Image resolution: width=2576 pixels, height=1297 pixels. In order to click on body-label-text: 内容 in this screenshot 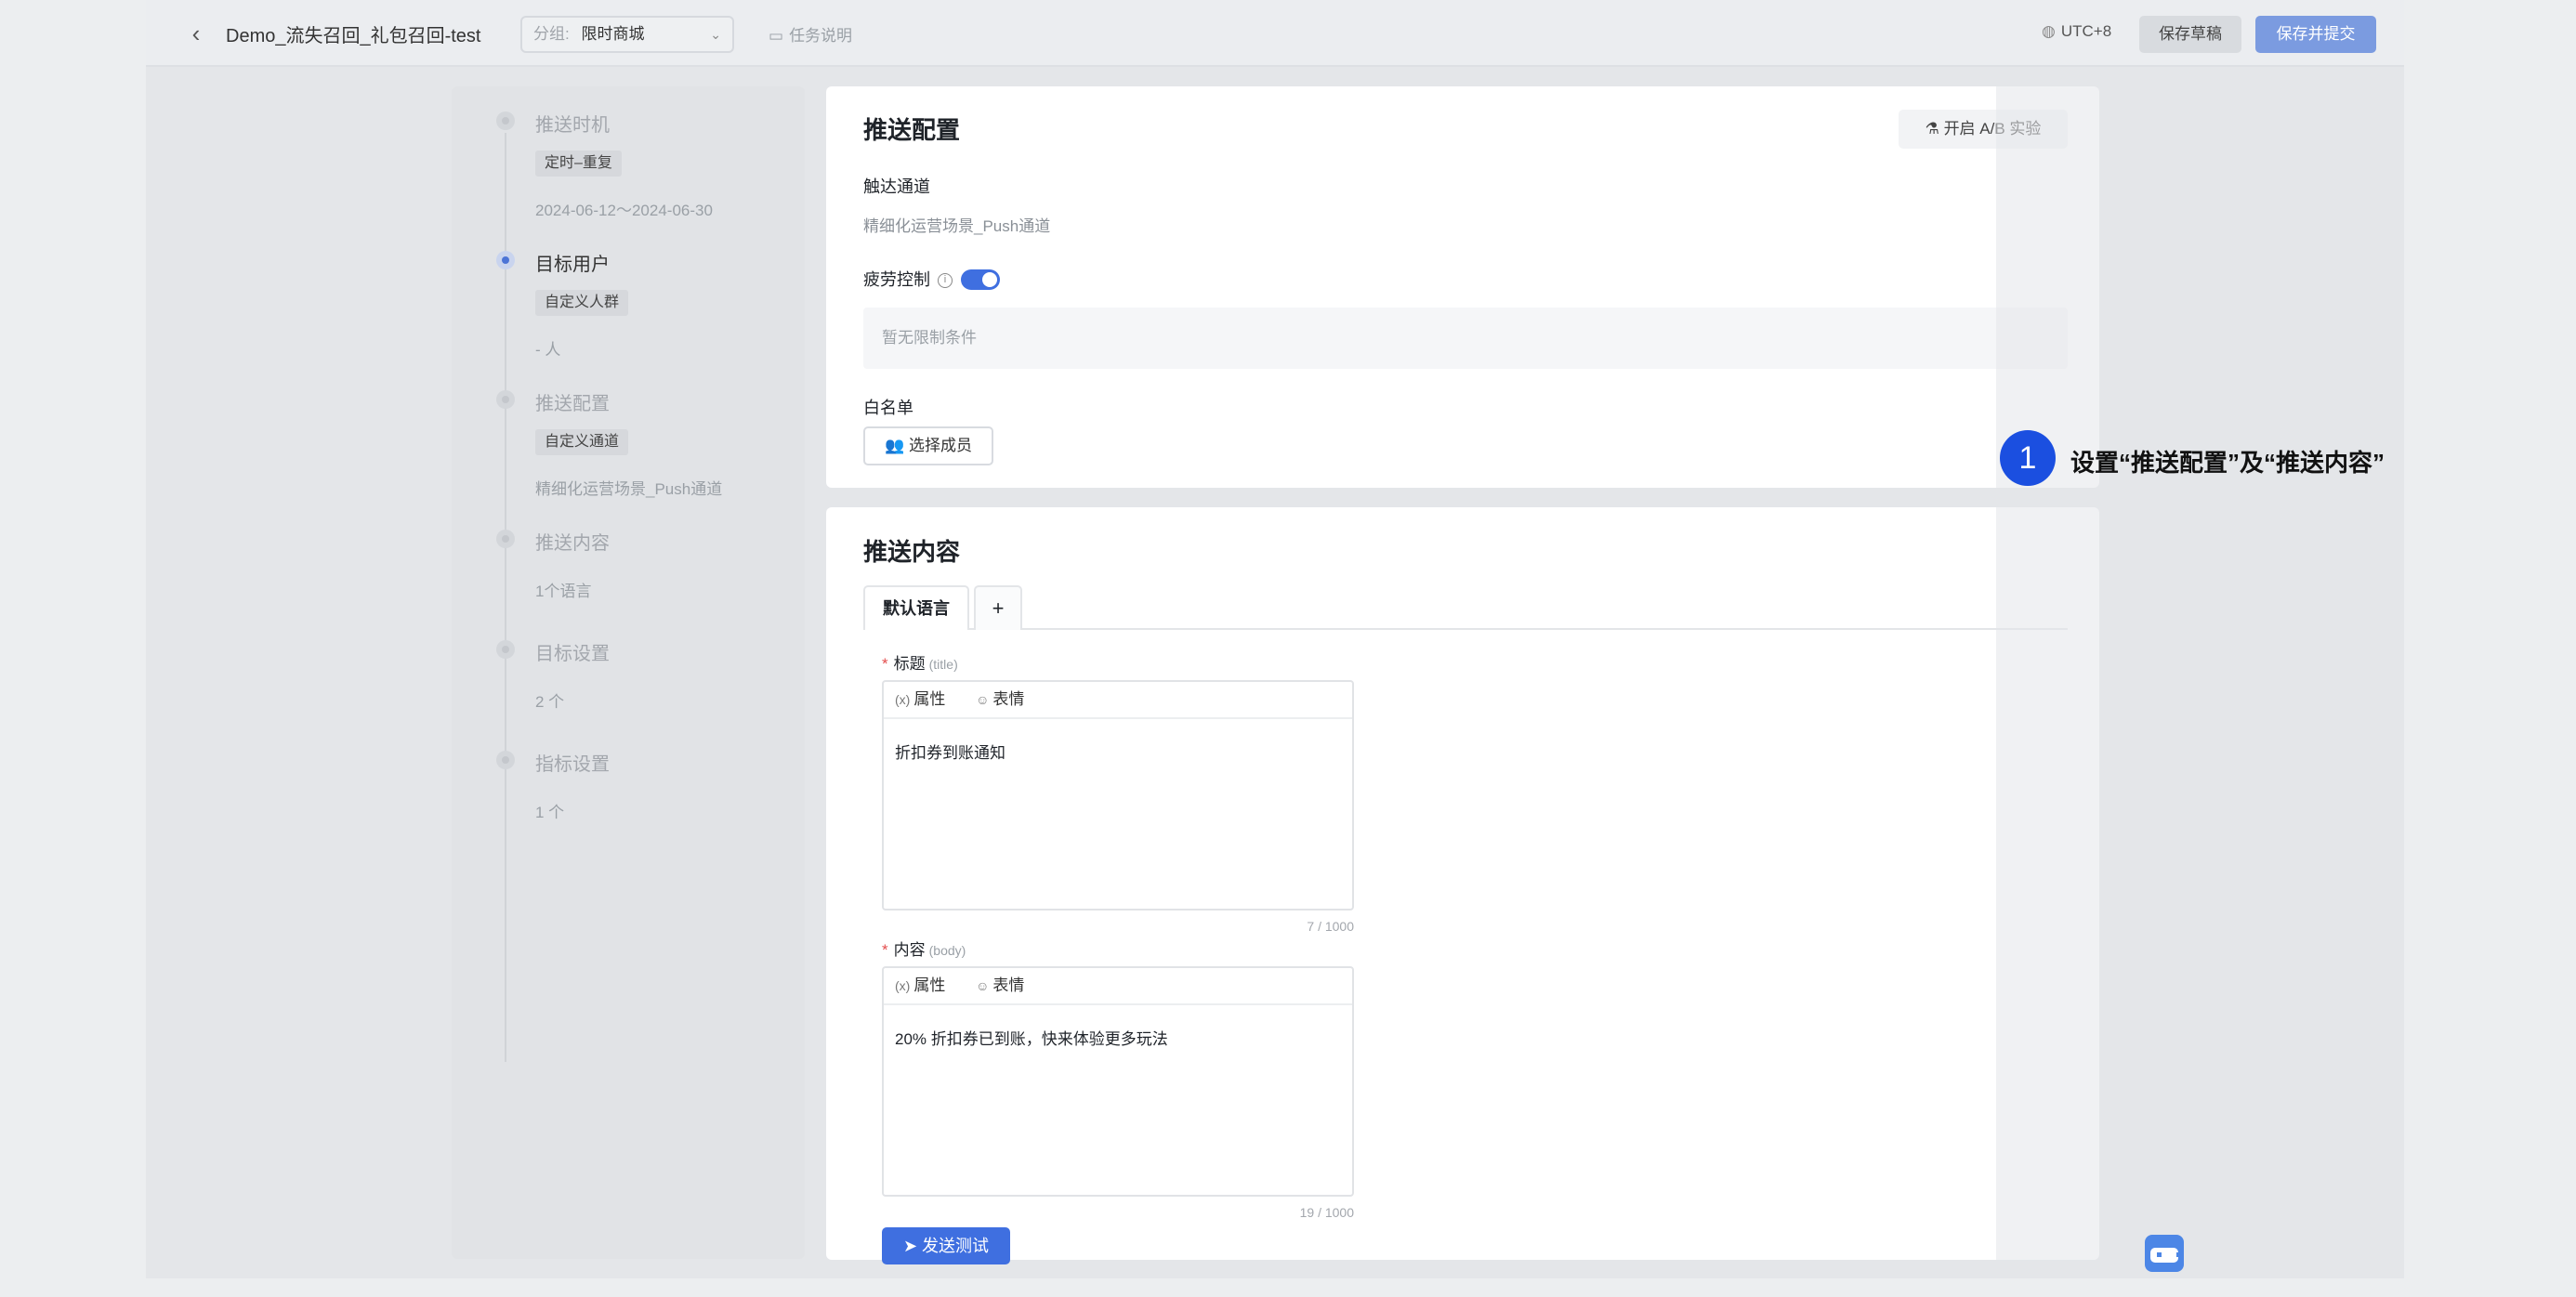, I will do `click(909, 950)`.